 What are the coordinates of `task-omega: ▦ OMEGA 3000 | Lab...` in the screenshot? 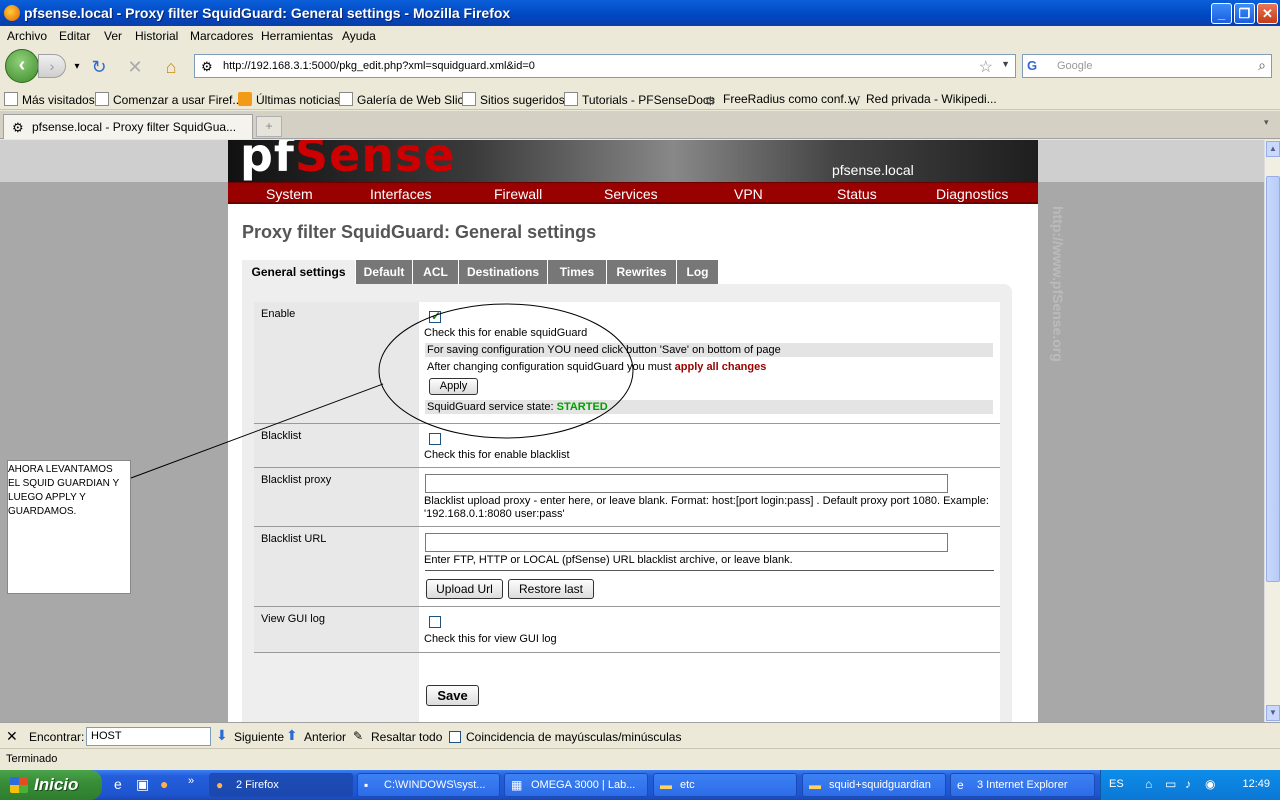 It's located at (576, 785).